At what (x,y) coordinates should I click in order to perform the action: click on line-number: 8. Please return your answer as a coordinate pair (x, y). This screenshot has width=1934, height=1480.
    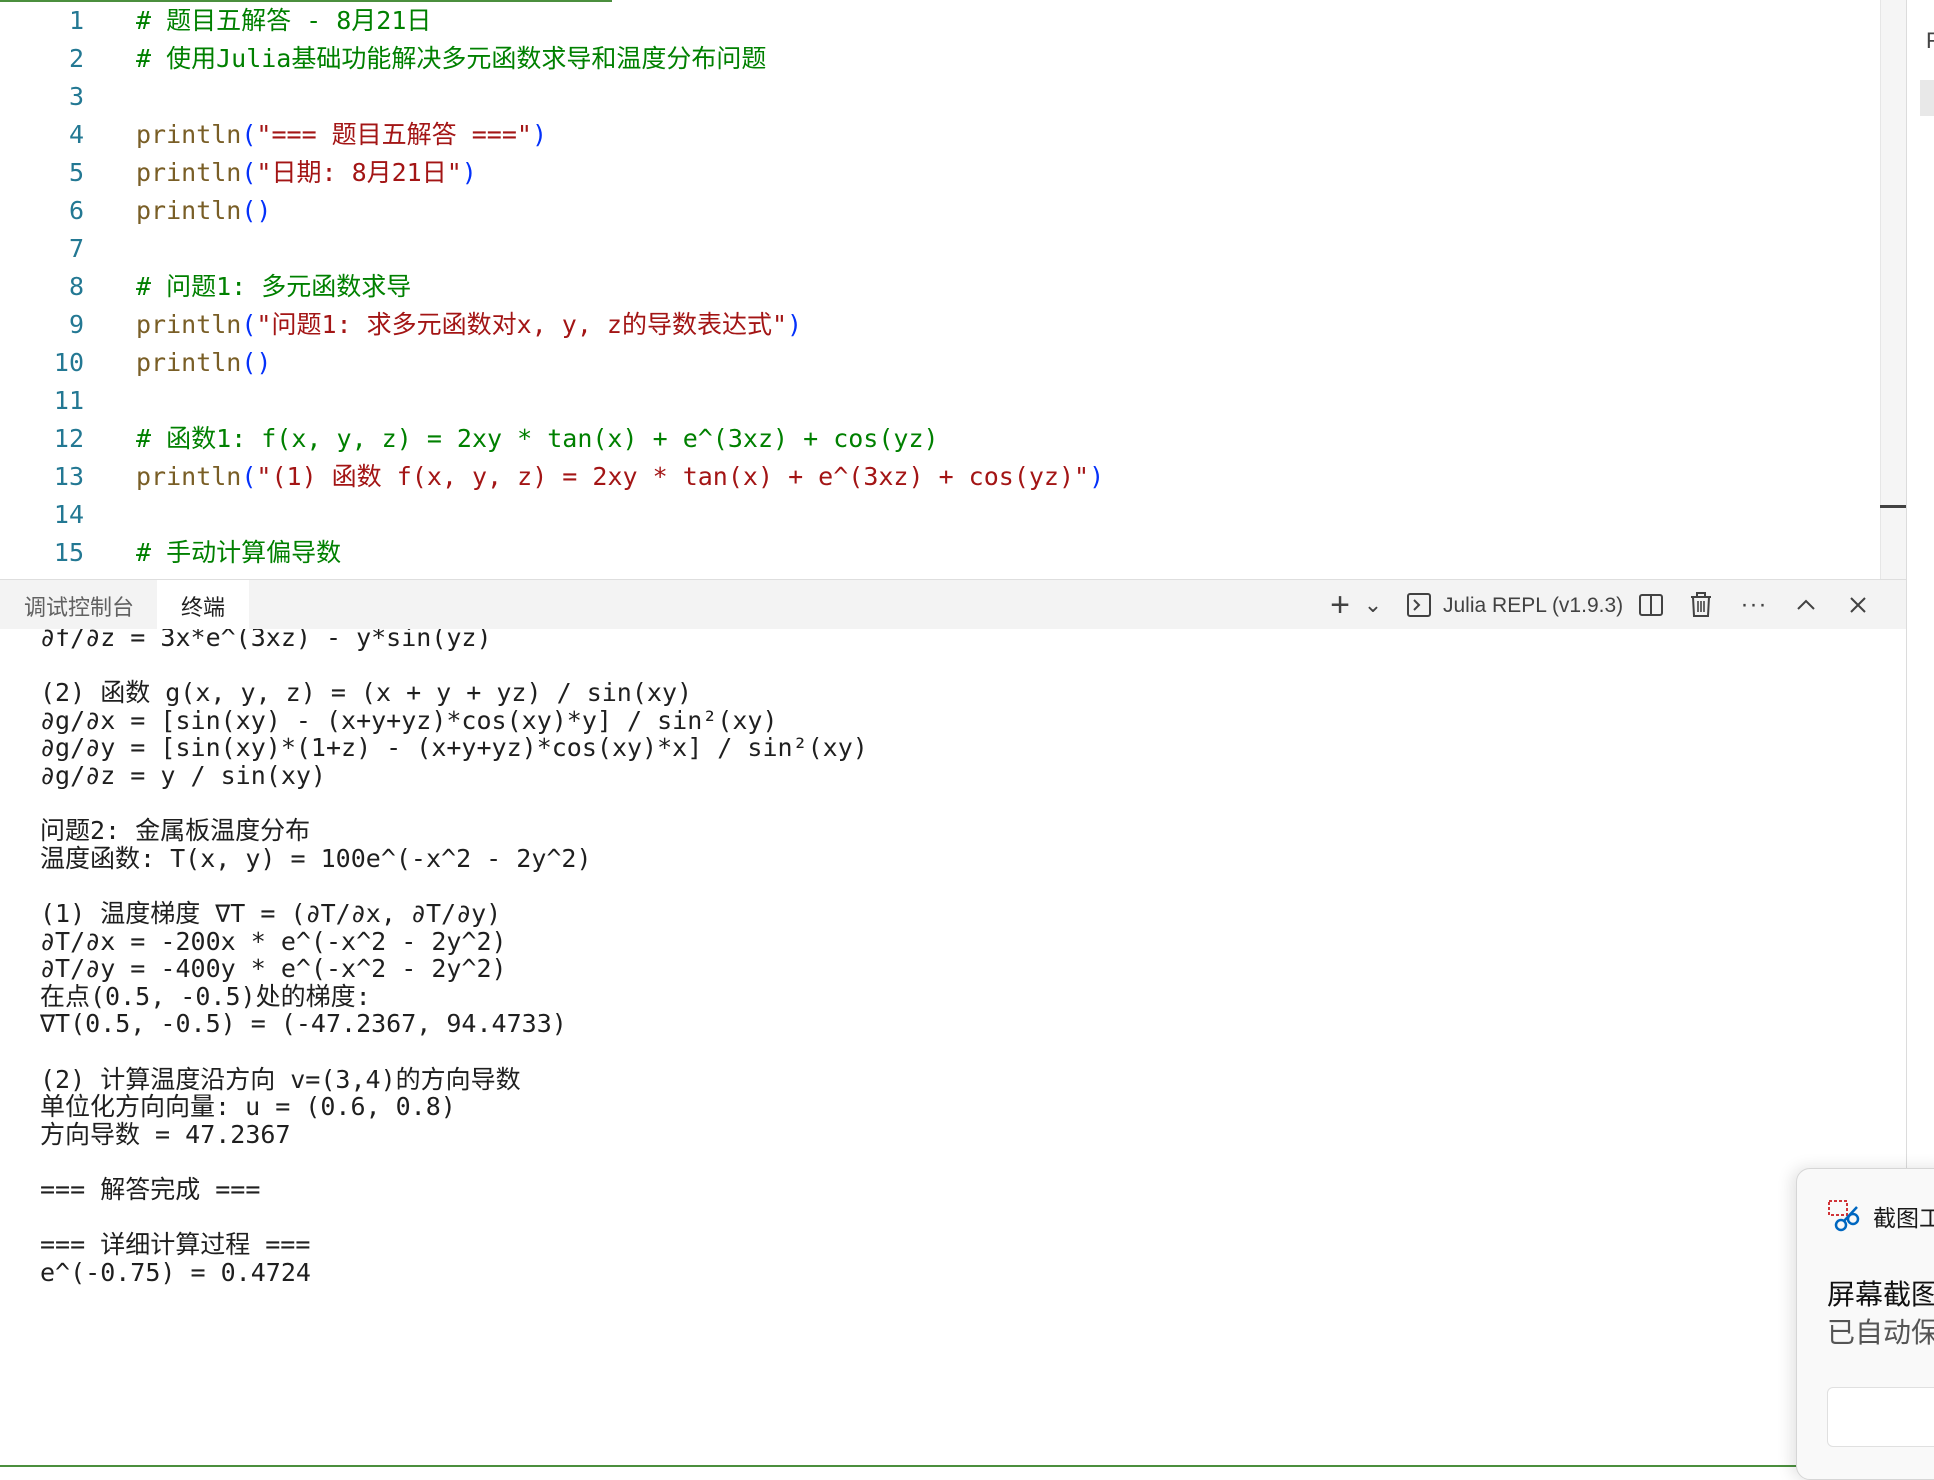
    Looking at the image, I should click on (76, 286).